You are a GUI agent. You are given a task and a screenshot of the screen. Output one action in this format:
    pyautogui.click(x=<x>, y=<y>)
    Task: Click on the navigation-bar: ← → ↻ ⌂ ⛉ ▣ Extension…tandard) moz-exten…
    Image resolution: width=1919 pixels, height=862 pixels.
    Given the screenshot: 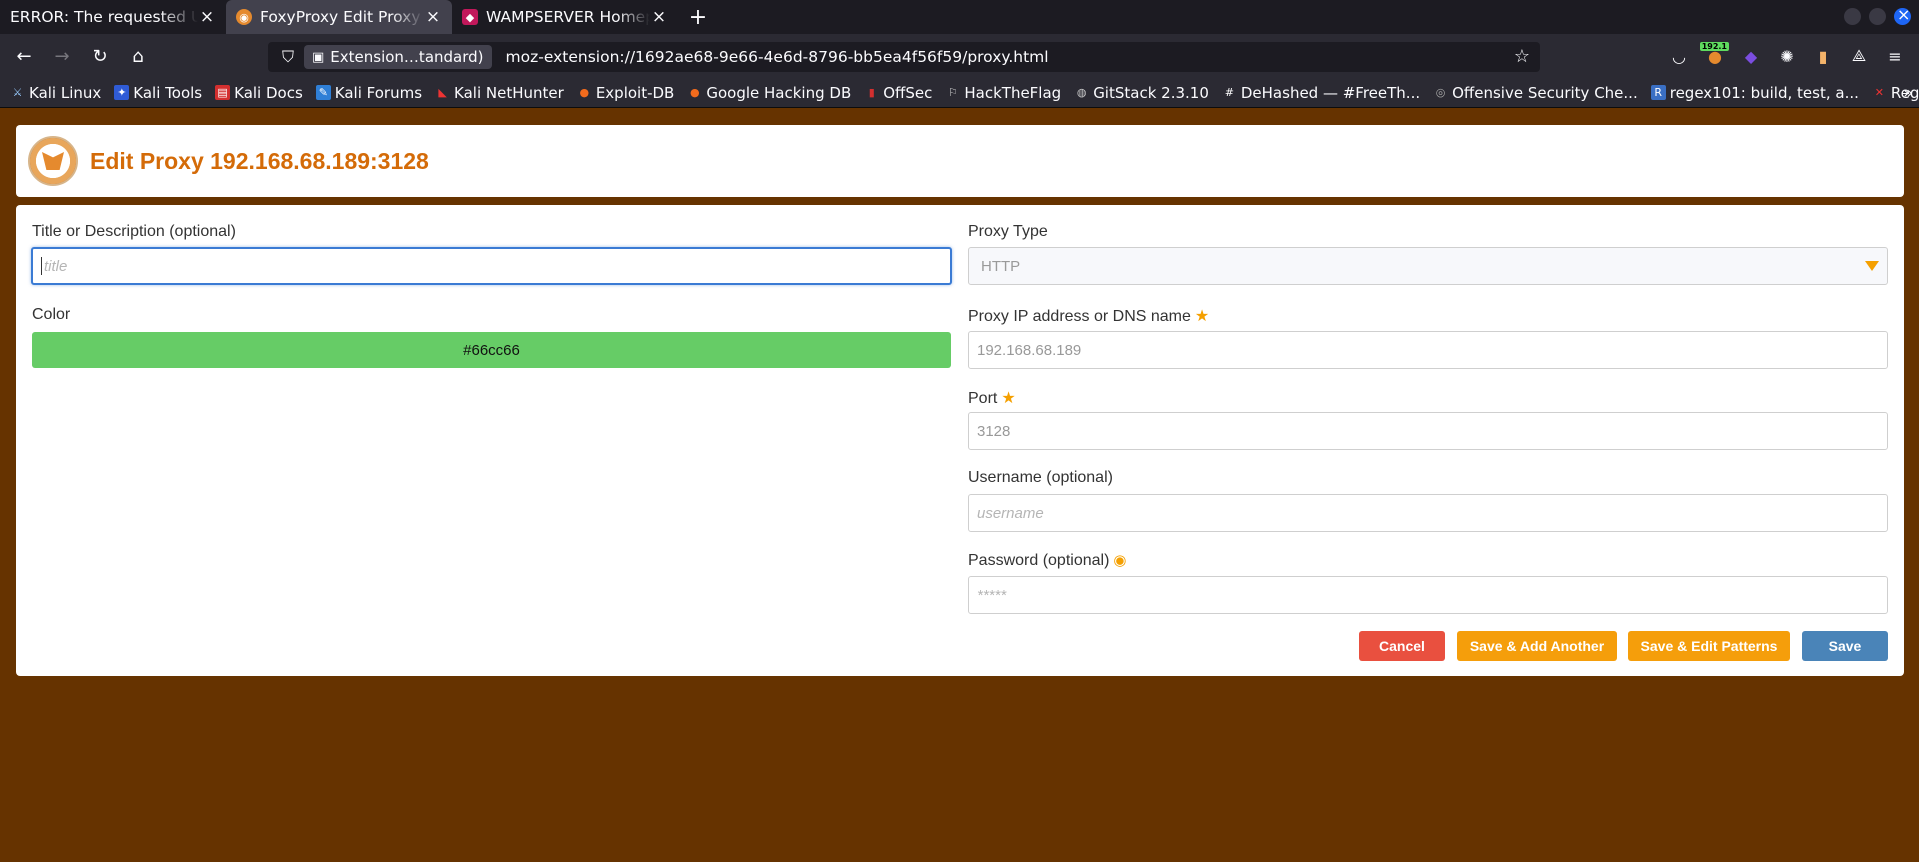 What is the action you would take?
    pyautogui.click(x=959, y=56)
    